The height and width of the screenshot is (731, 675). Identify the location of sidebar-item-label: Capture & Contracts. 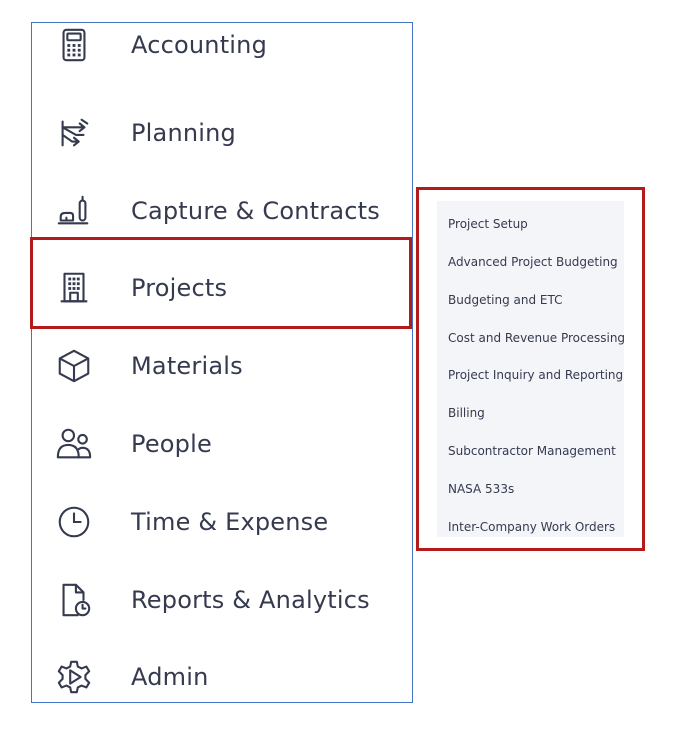
(255, 211).